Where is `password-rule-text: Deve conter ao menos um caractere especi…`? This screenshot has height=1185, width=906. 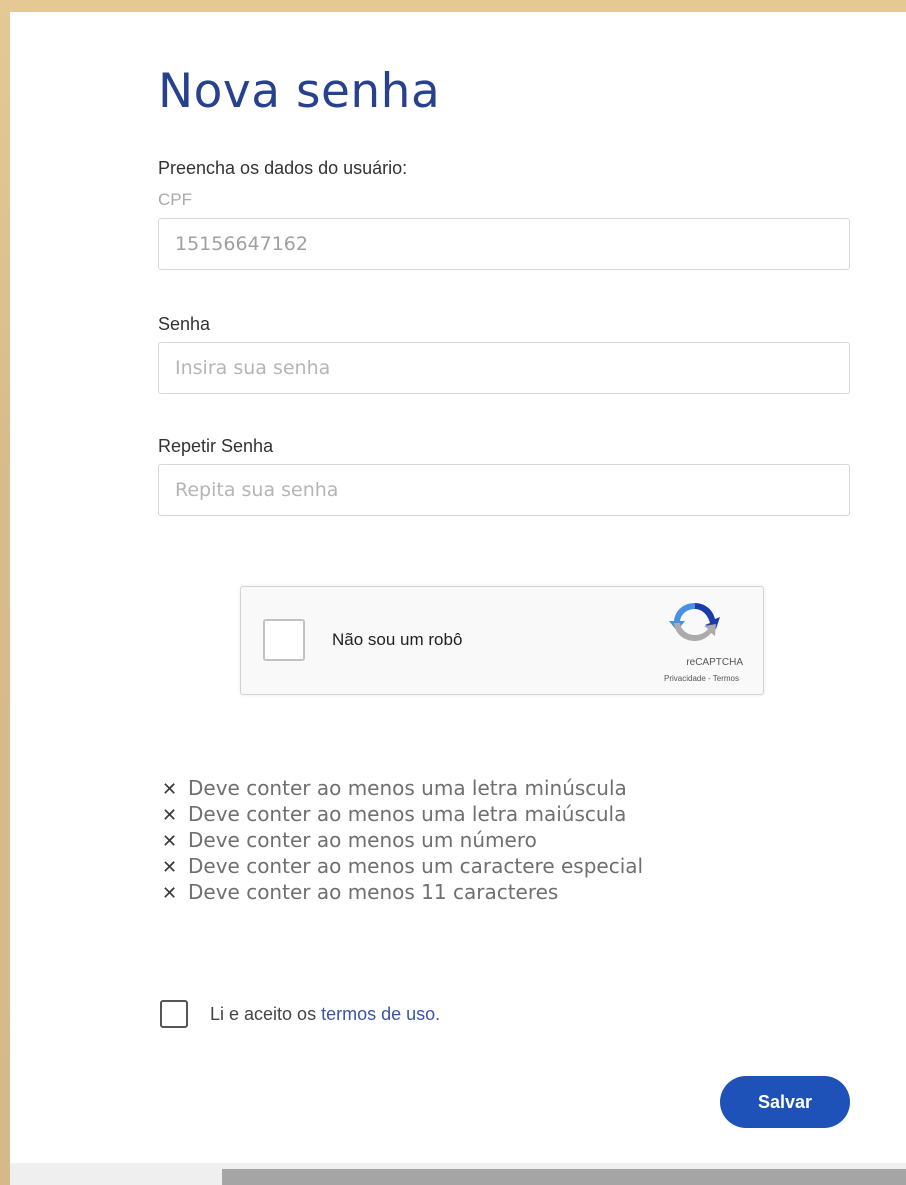 password-rule-text: Deve conter ao menos um caractere especi… is located at coordinates (416, 866).